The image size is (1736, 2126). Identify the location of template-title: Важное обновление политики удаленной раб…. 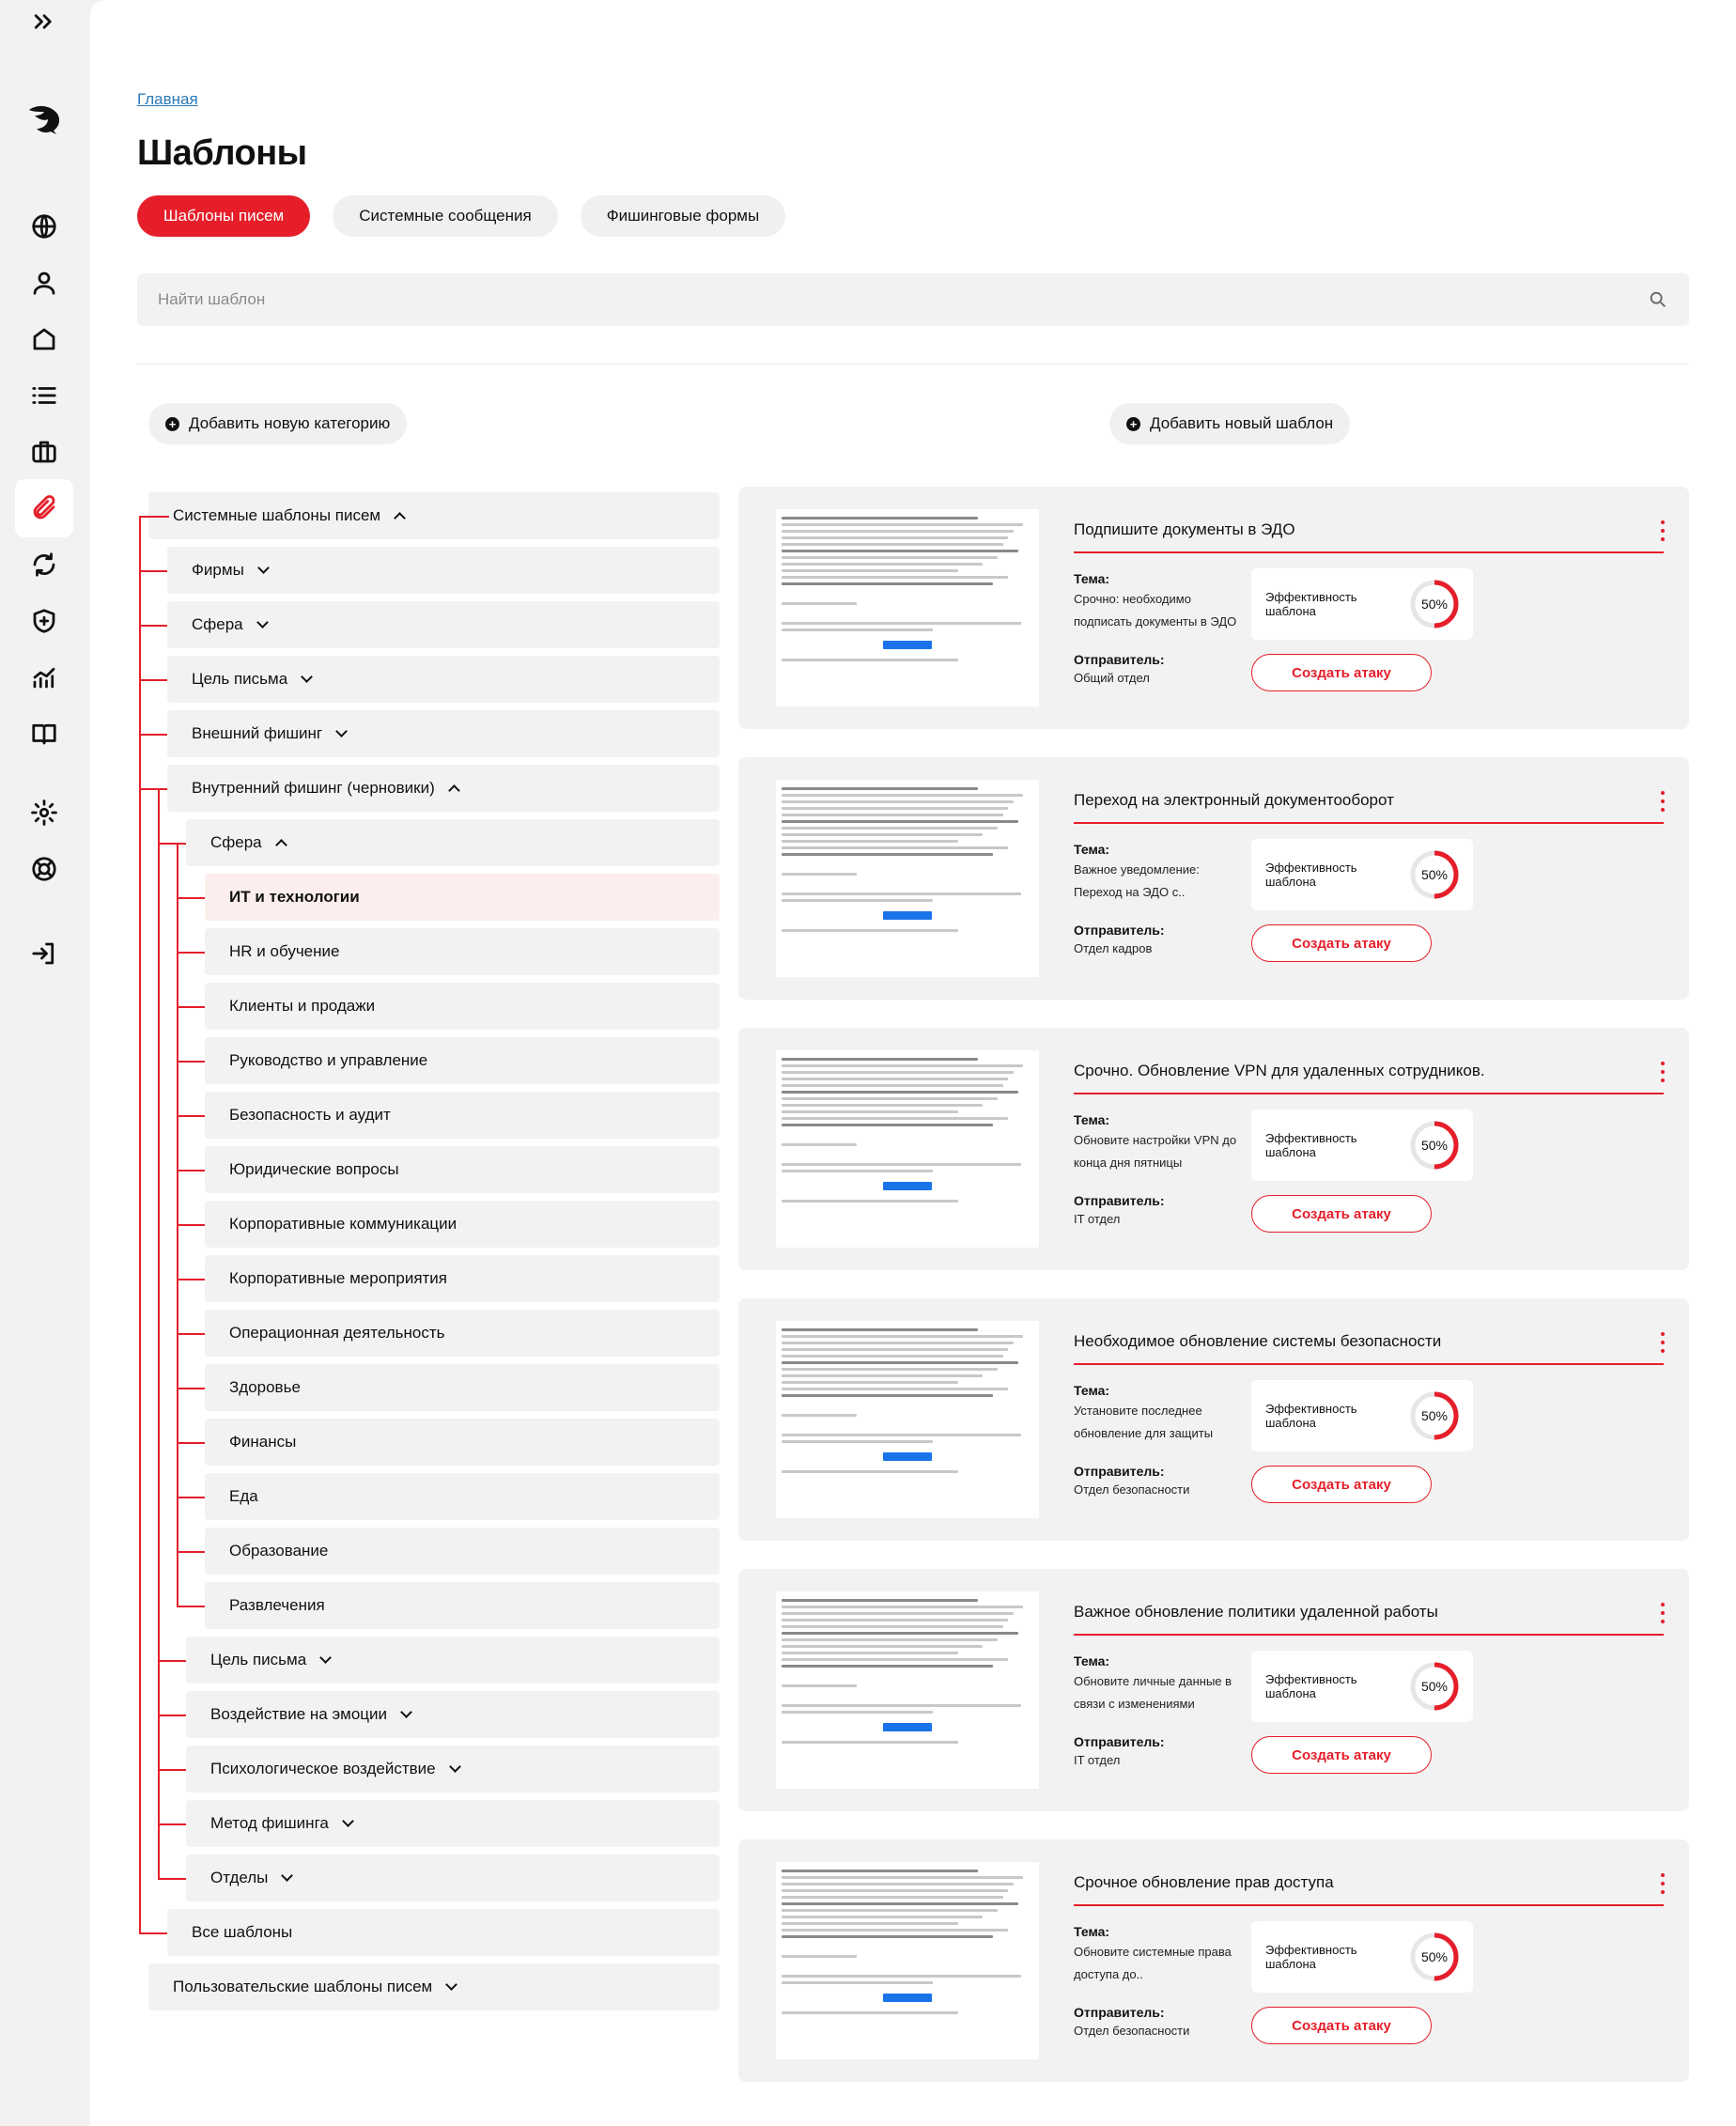
(1374, 1620).